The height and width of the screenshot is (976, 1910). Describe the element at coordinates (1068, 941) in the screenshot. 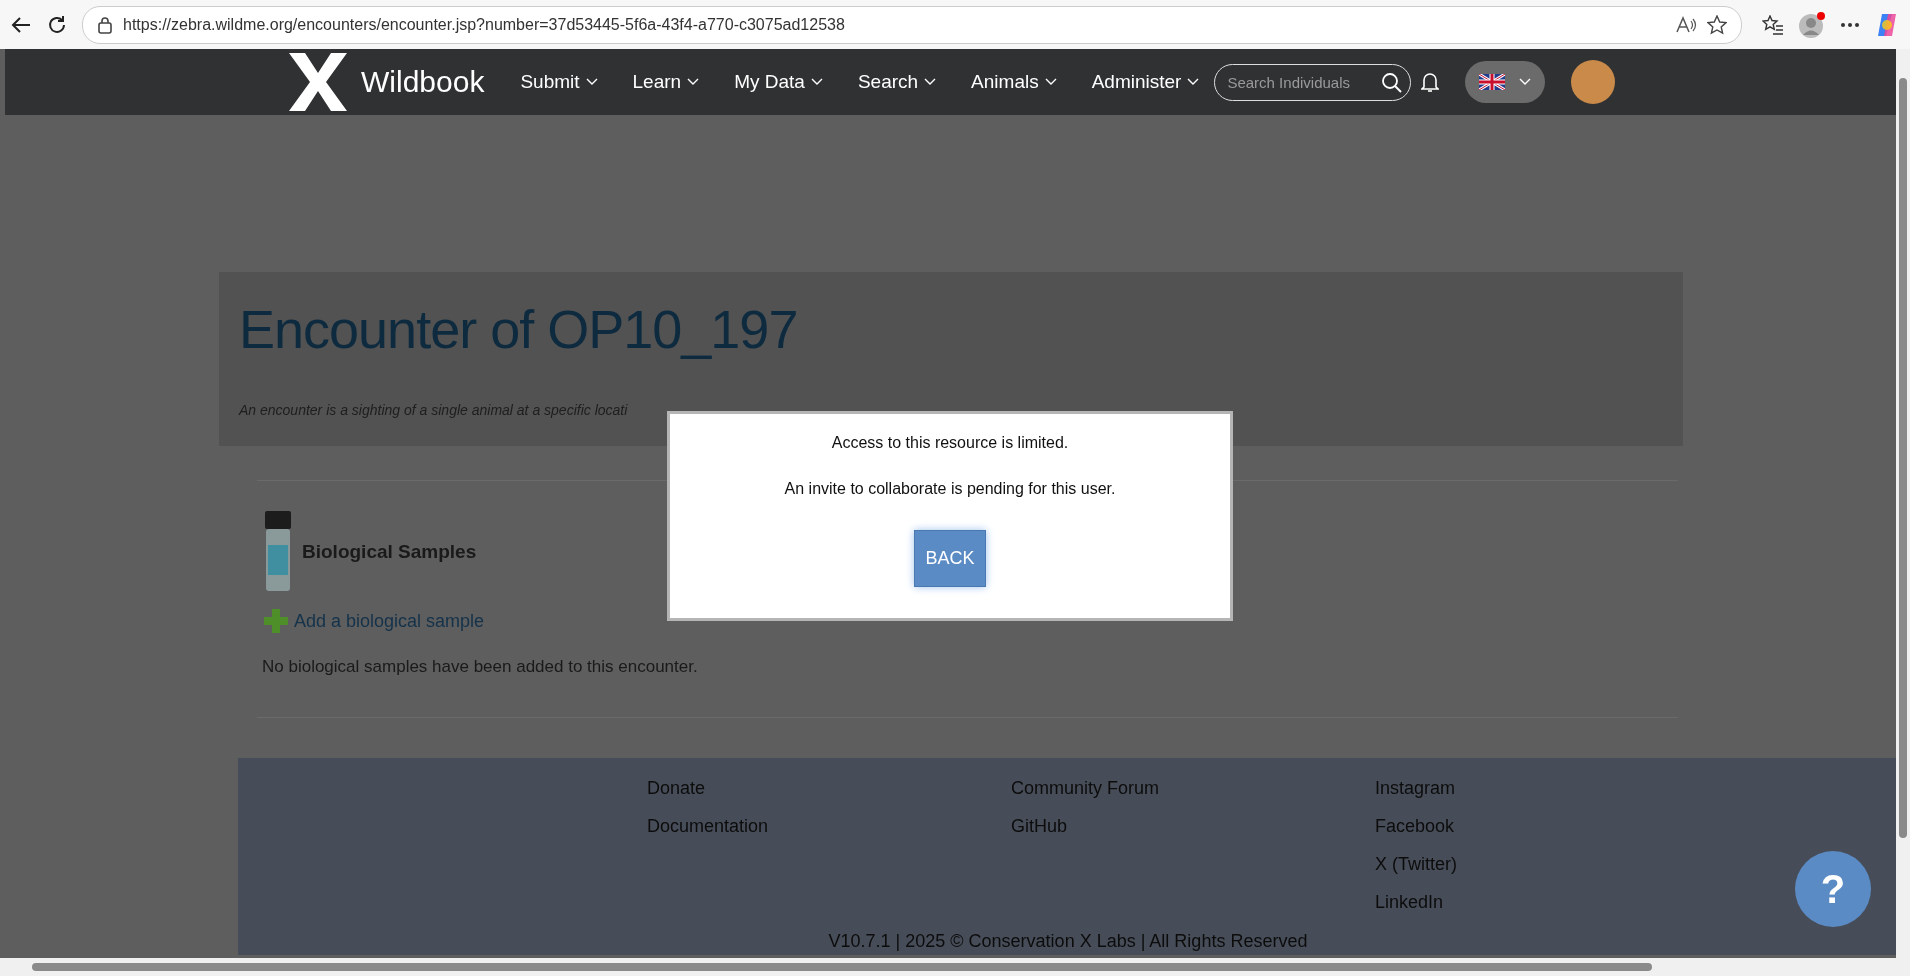

I see `copyright-text: V10.7.1 | 2025 © Conservation X Labs | All Rights Reserved` at that location.